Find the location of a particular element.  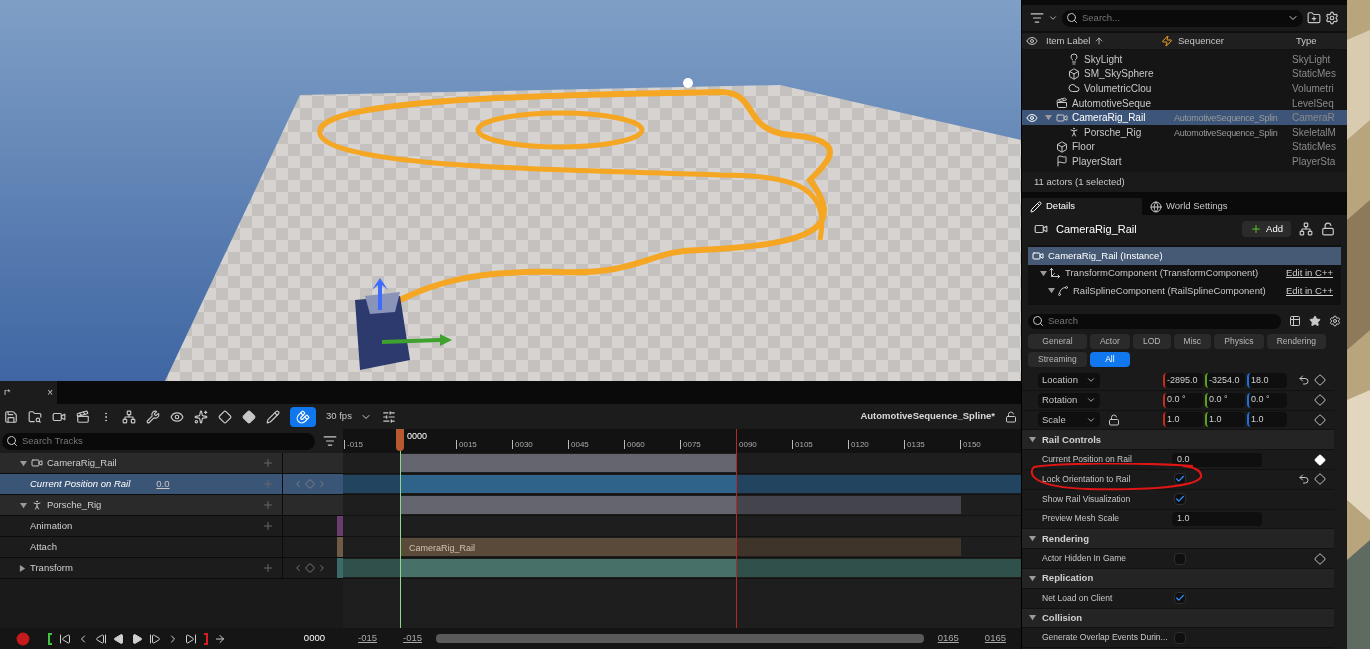

outliner-row: Porsche_Rig AutomotiveSequence_Splin SkeletalM is located at coordinates (1184, 132).